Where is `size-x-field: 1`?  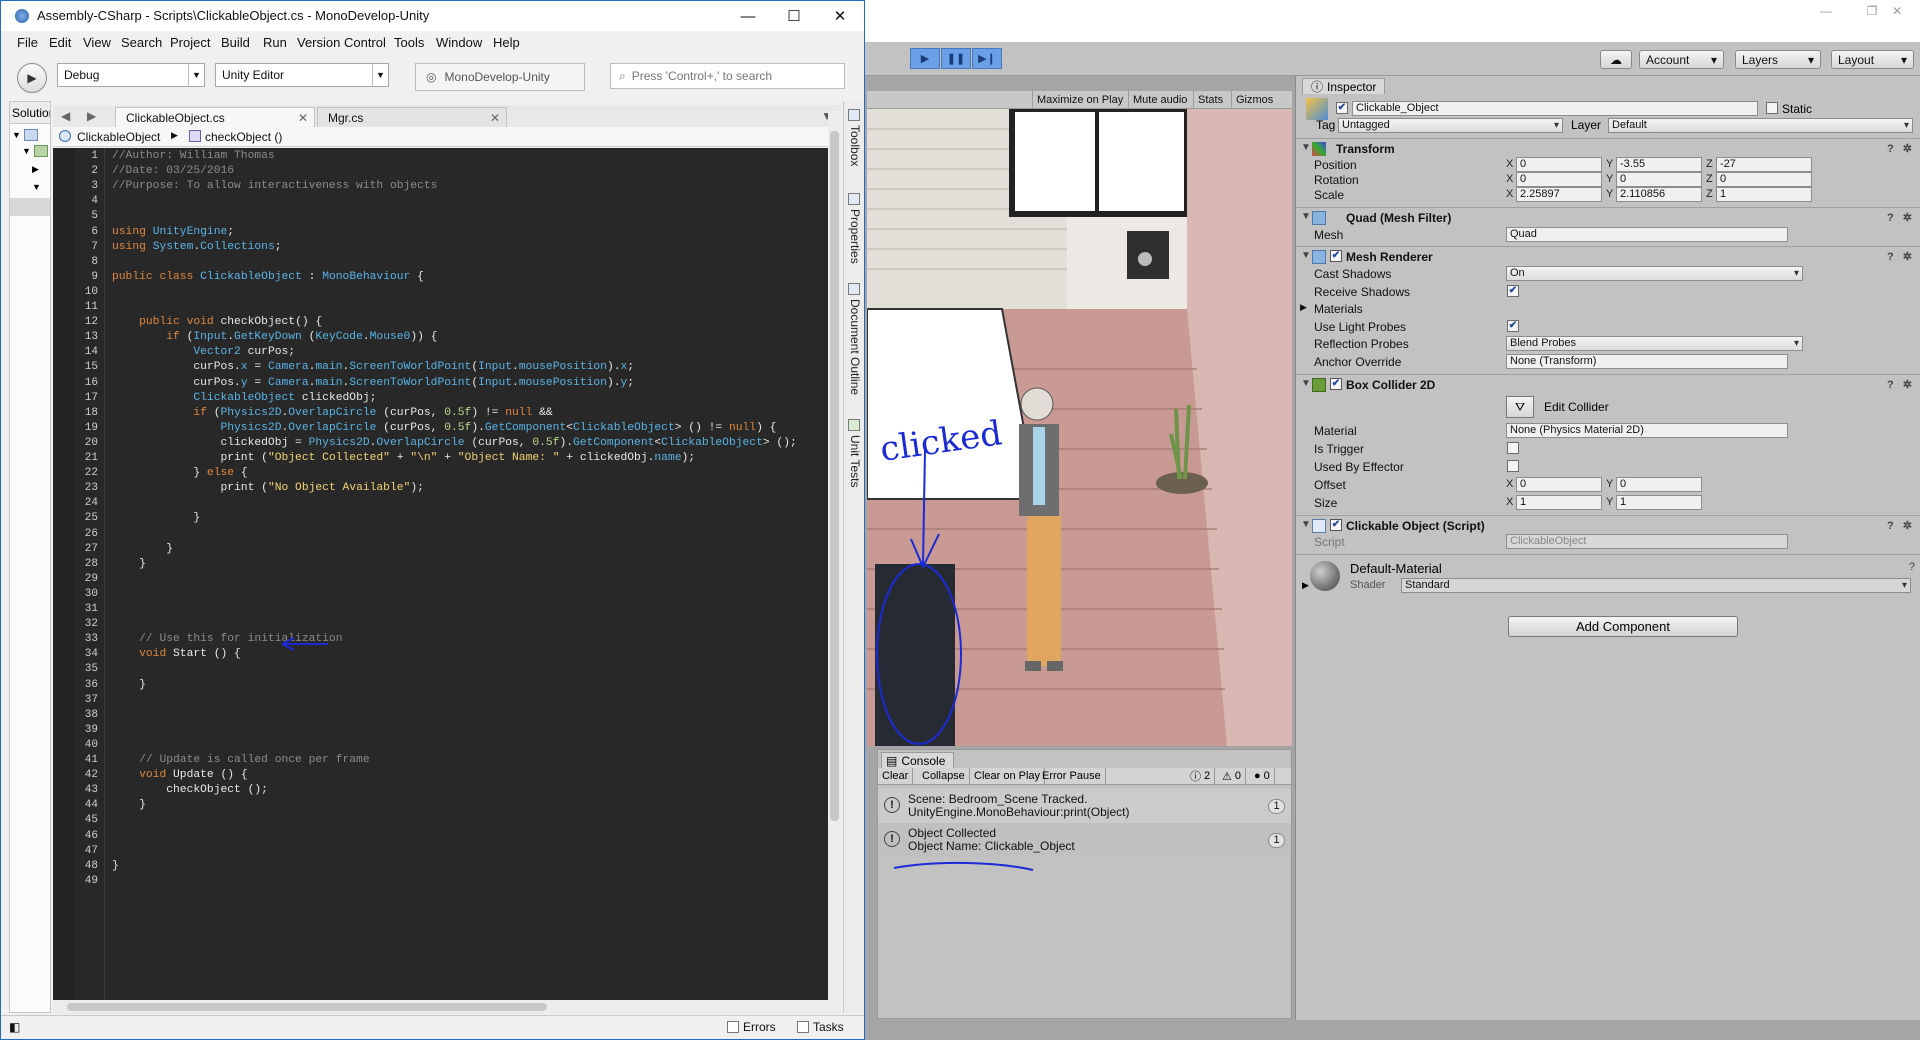
size-x-field: 1 is located at coordinates (1559, 502).